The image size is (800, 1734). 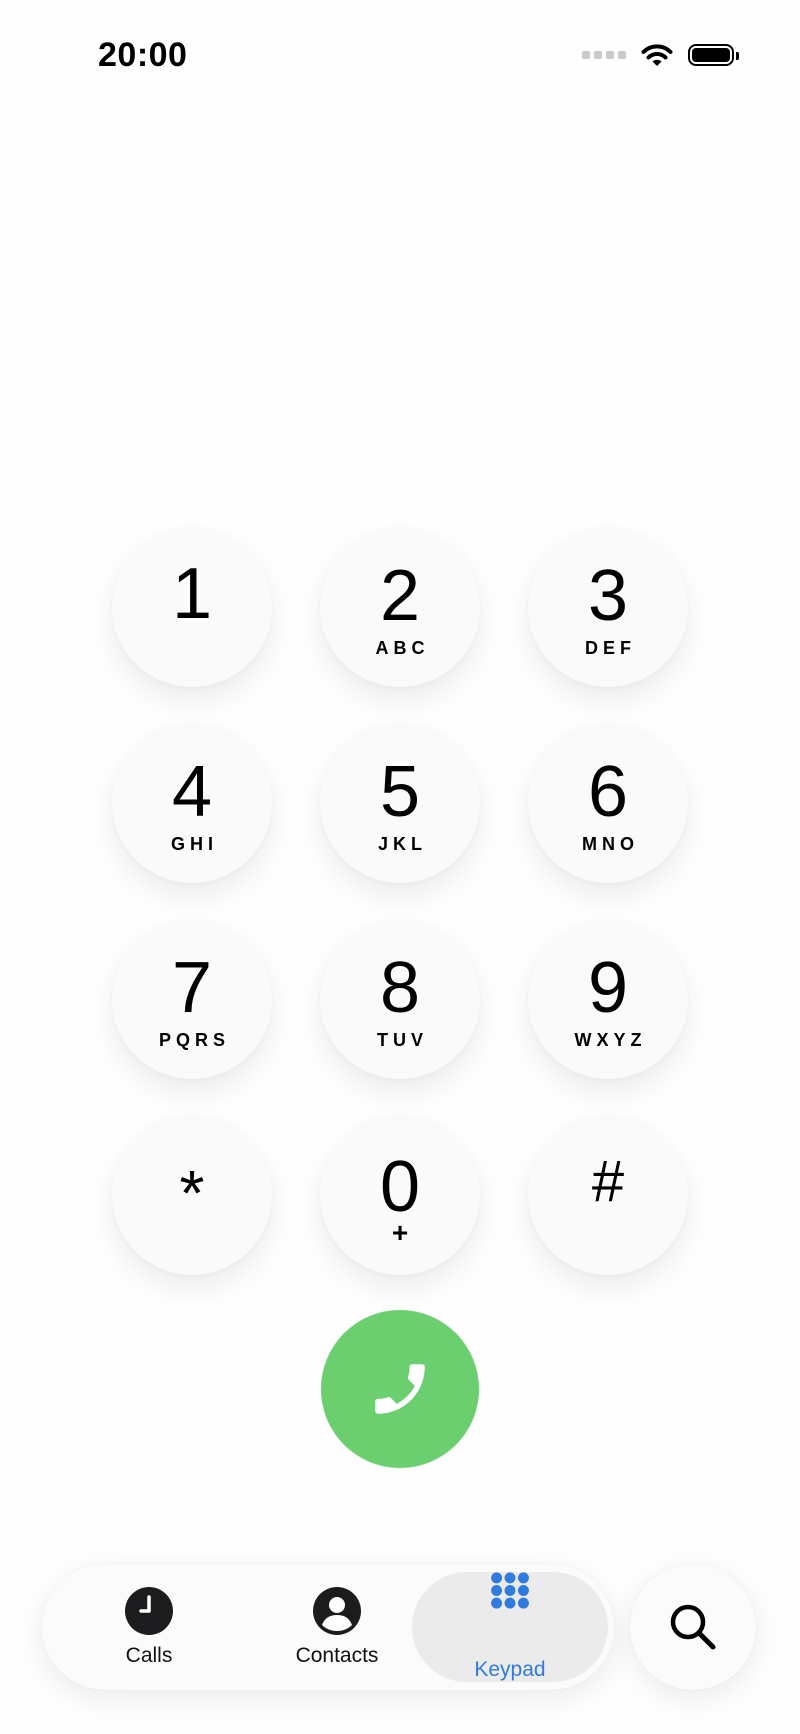 I want to click on key-digit: #, so click(x=608, y=1181).